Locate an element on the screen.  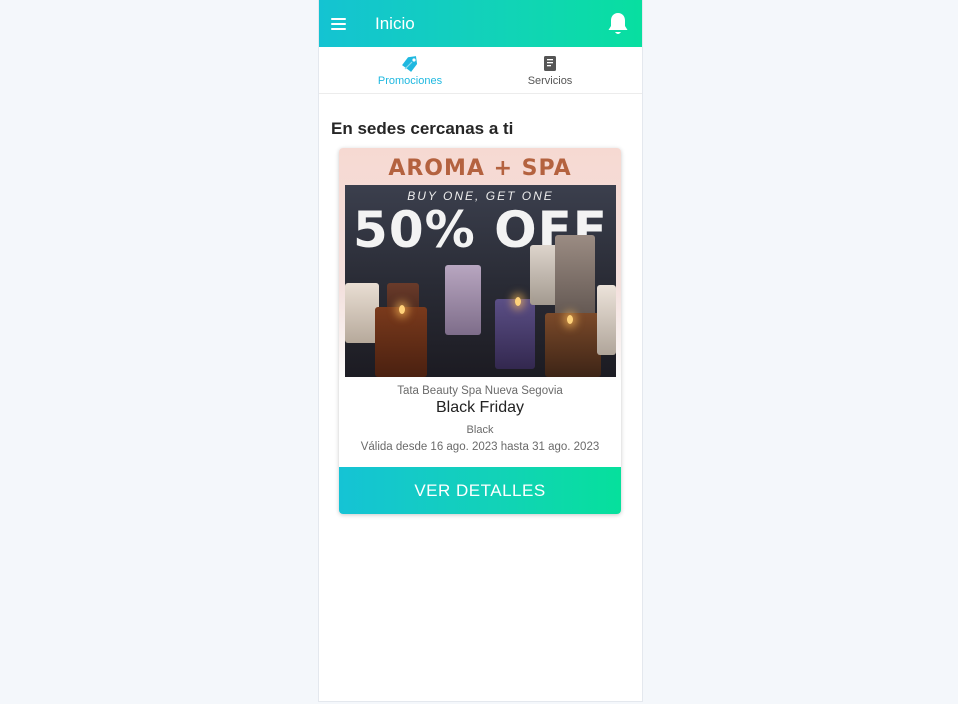
tab-servicios: Servicios is located at coordinates (550, 70).